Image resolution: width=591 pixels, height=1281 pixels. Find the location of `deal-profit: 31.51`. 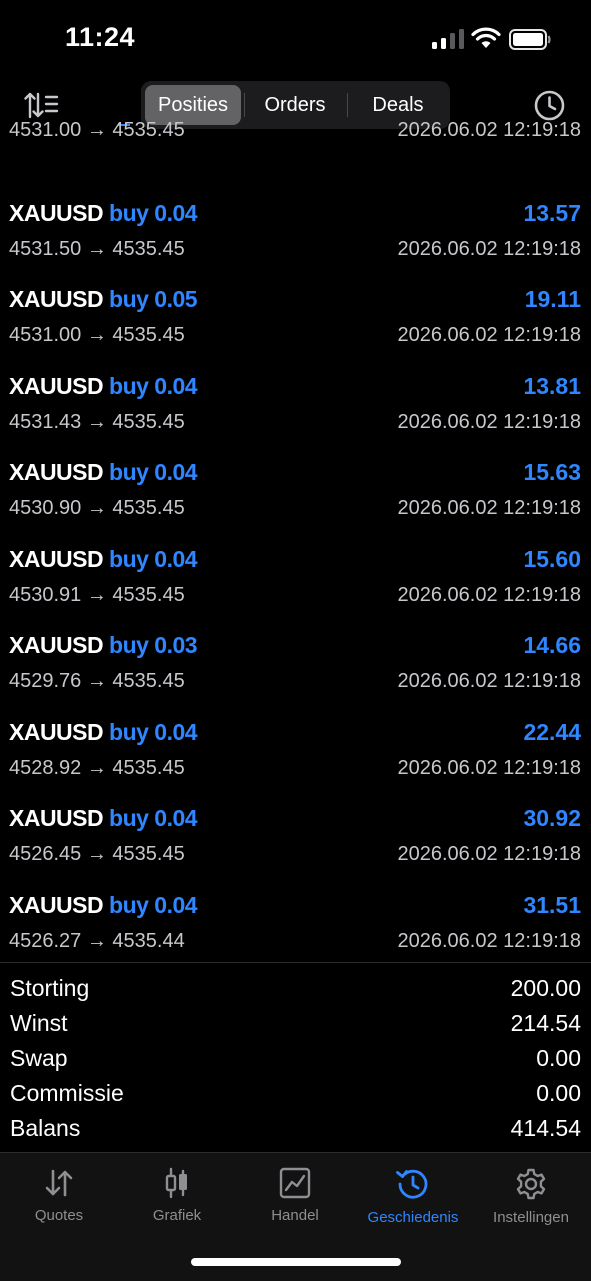

deal-profit: 31.51 is located at coordinates (552, 904).